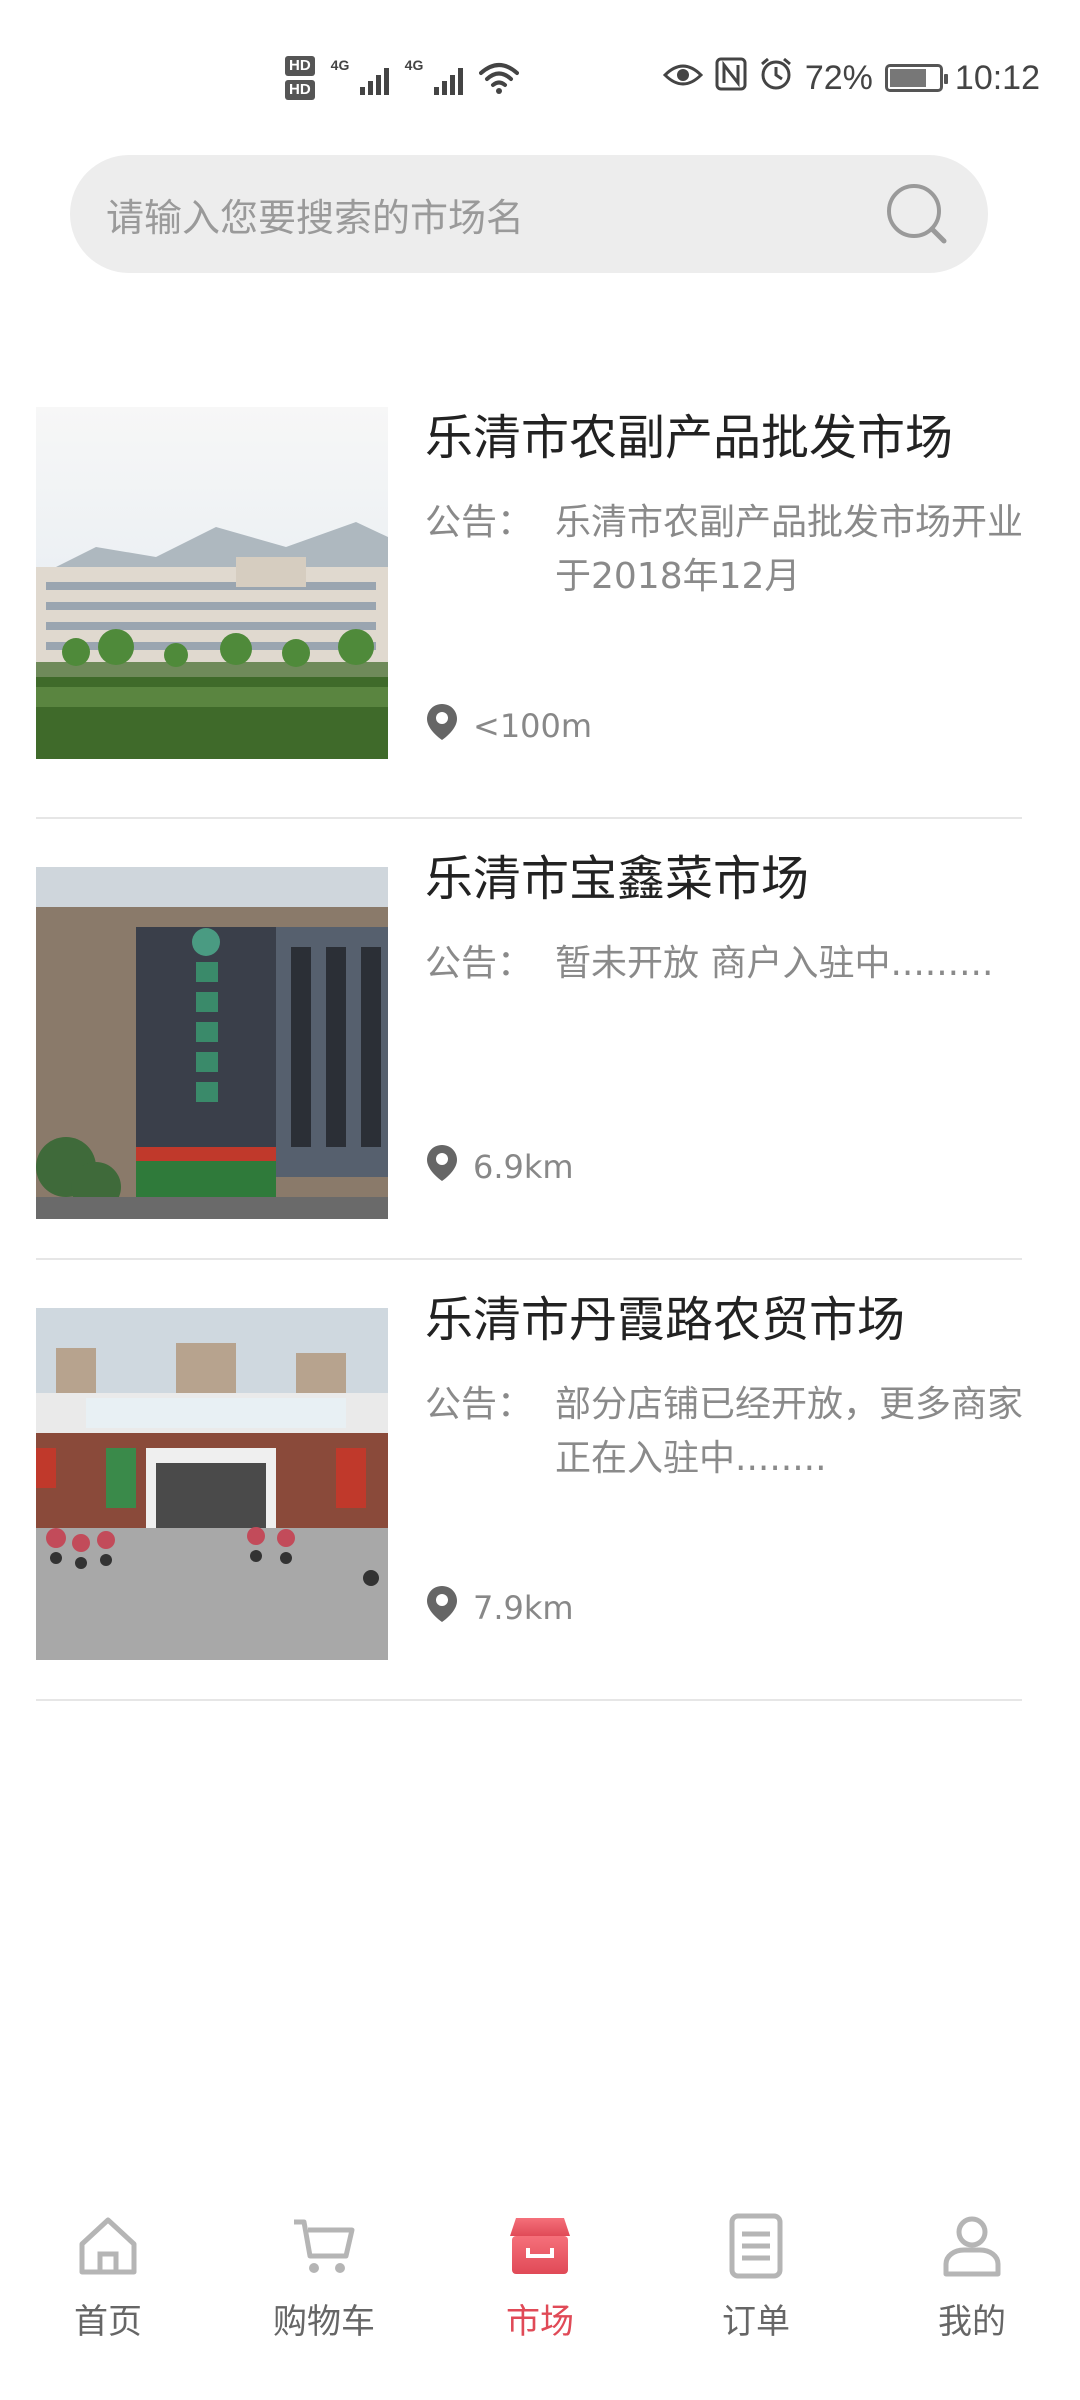 This screenshot has height=2400, width=1080. Describe the element at coordinates (789, 549) in the screenshot. I see `notice-text: 乐清市农副产品批发市场开业于2018年12月` at that location.